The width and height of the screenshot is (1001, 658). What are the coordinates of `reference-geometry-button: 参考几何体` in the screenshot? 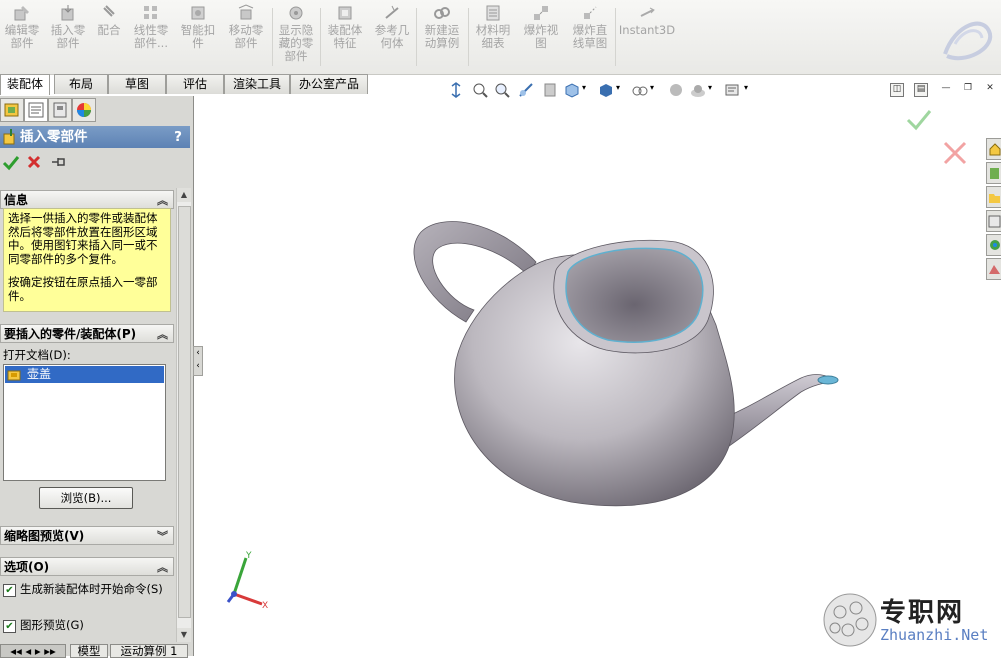 It's located at (392, 37).